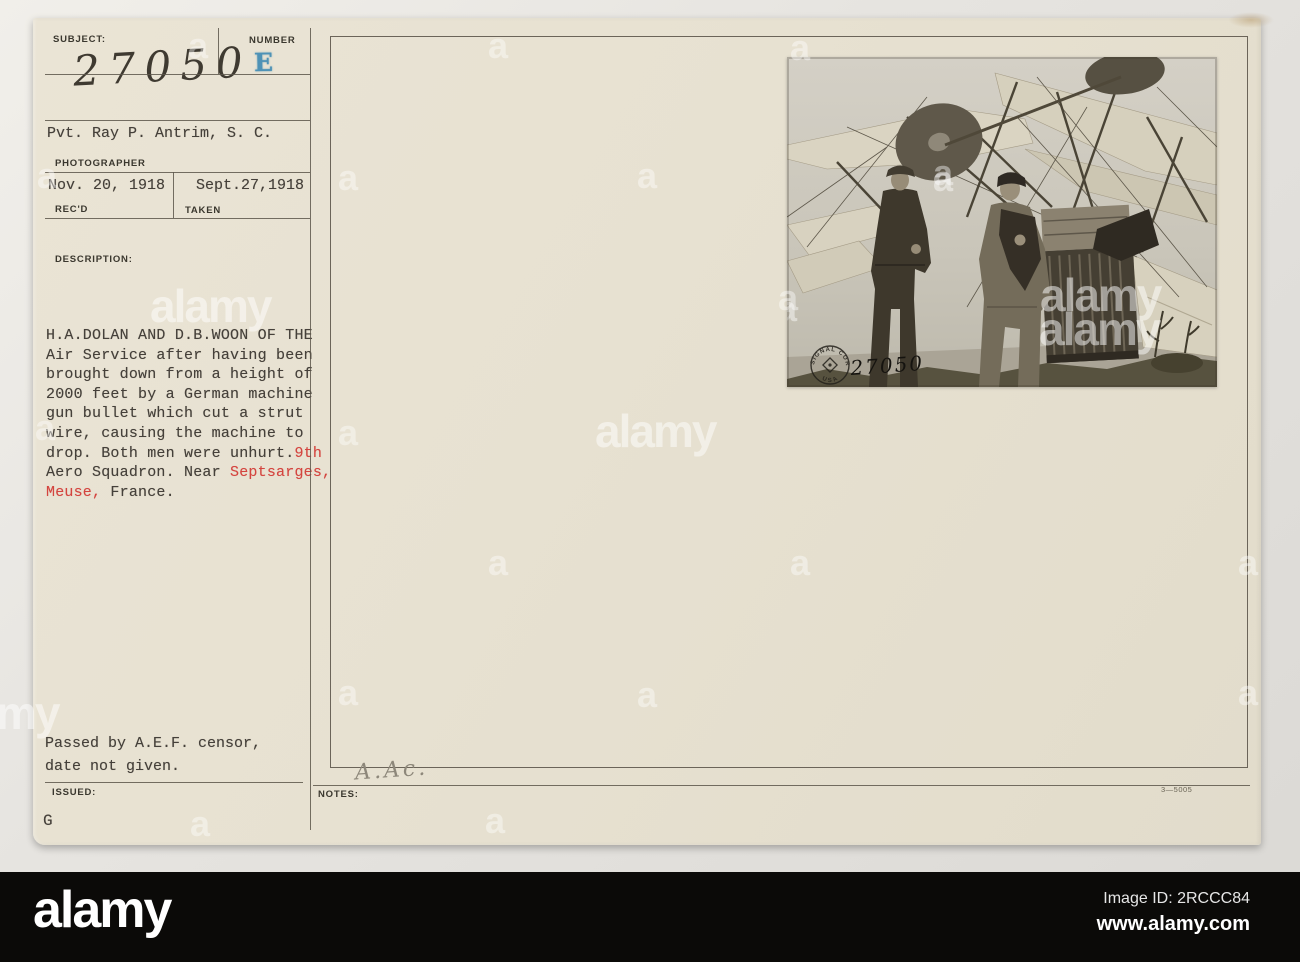  I want to click on photographer-label: PHOTOGRAPHER, so click(100, 163).